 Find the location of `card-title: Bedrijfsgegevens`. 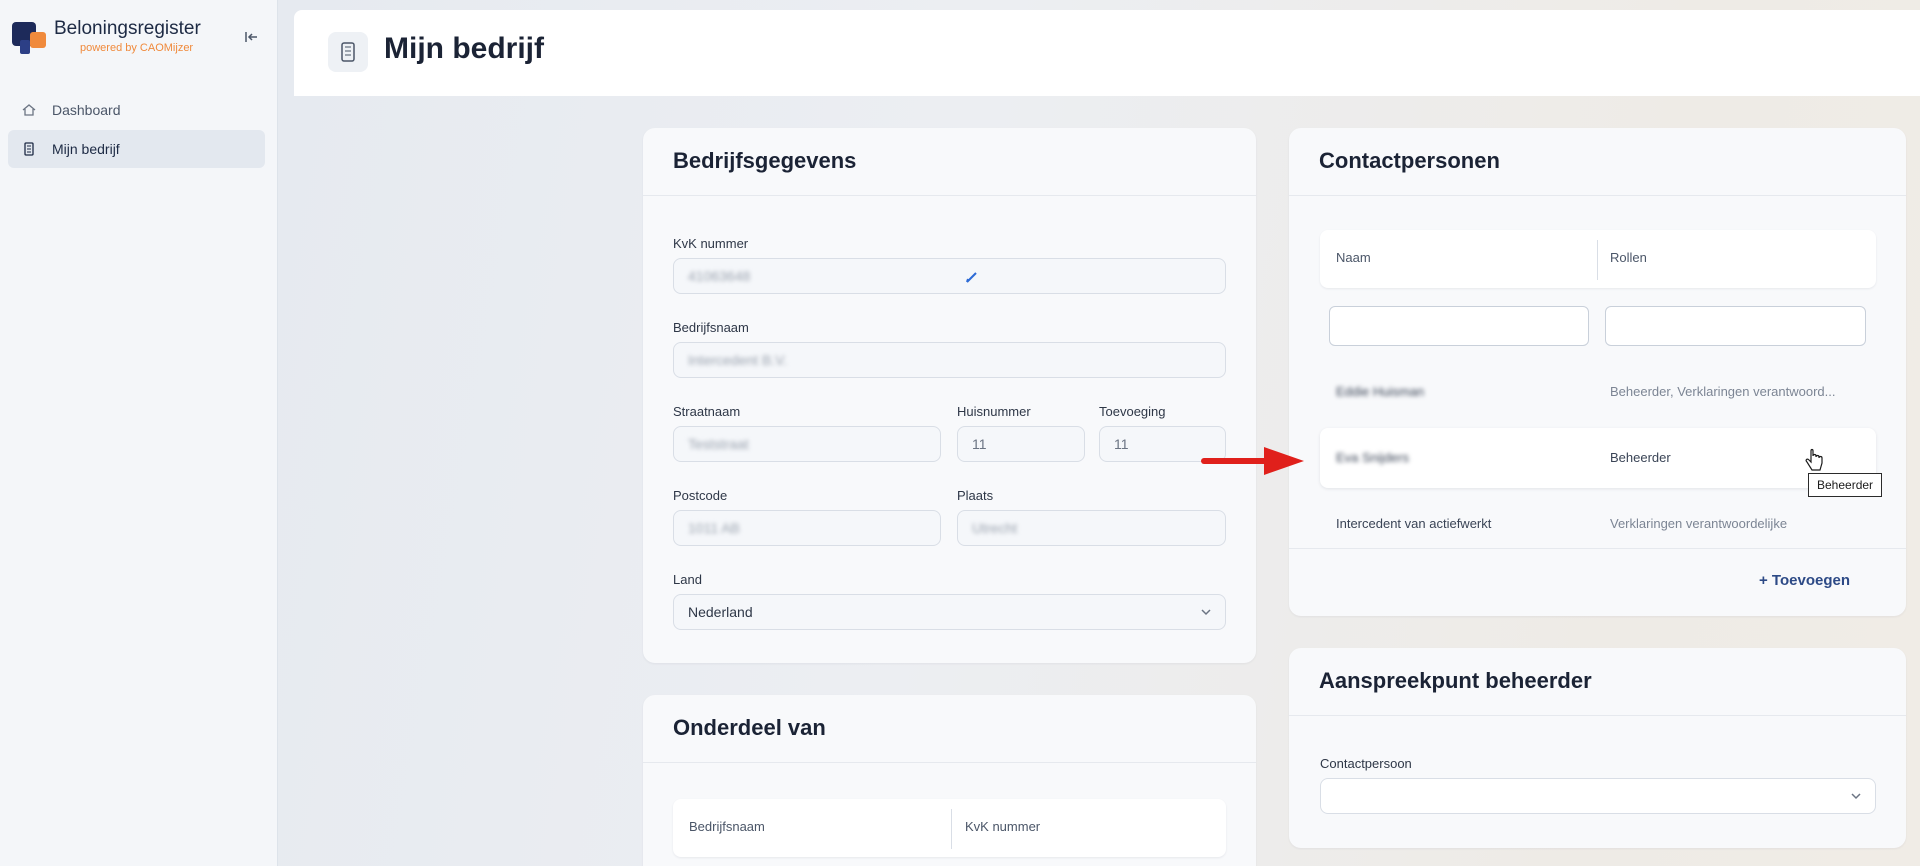

card-title: Bedrijfsgegevens is located at coordinates (949, 162).